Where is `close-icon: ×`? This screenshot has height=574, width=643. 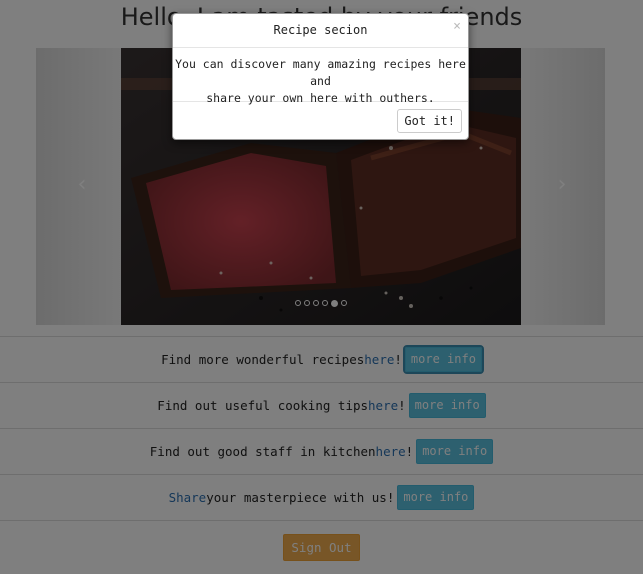
close-icon: × is located at coordinates (457, 27).